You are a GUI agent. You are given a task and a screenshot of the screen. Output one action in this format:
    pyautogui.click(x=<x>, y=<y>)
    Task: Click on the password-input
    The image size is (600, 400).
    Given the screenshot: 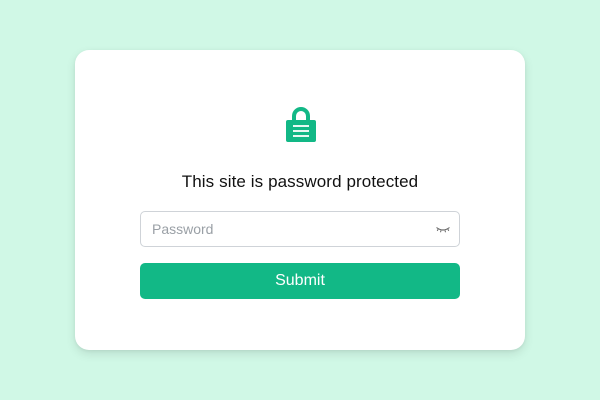 What is the action you would take?
    pyautogui.click(x=281, y=229)
    